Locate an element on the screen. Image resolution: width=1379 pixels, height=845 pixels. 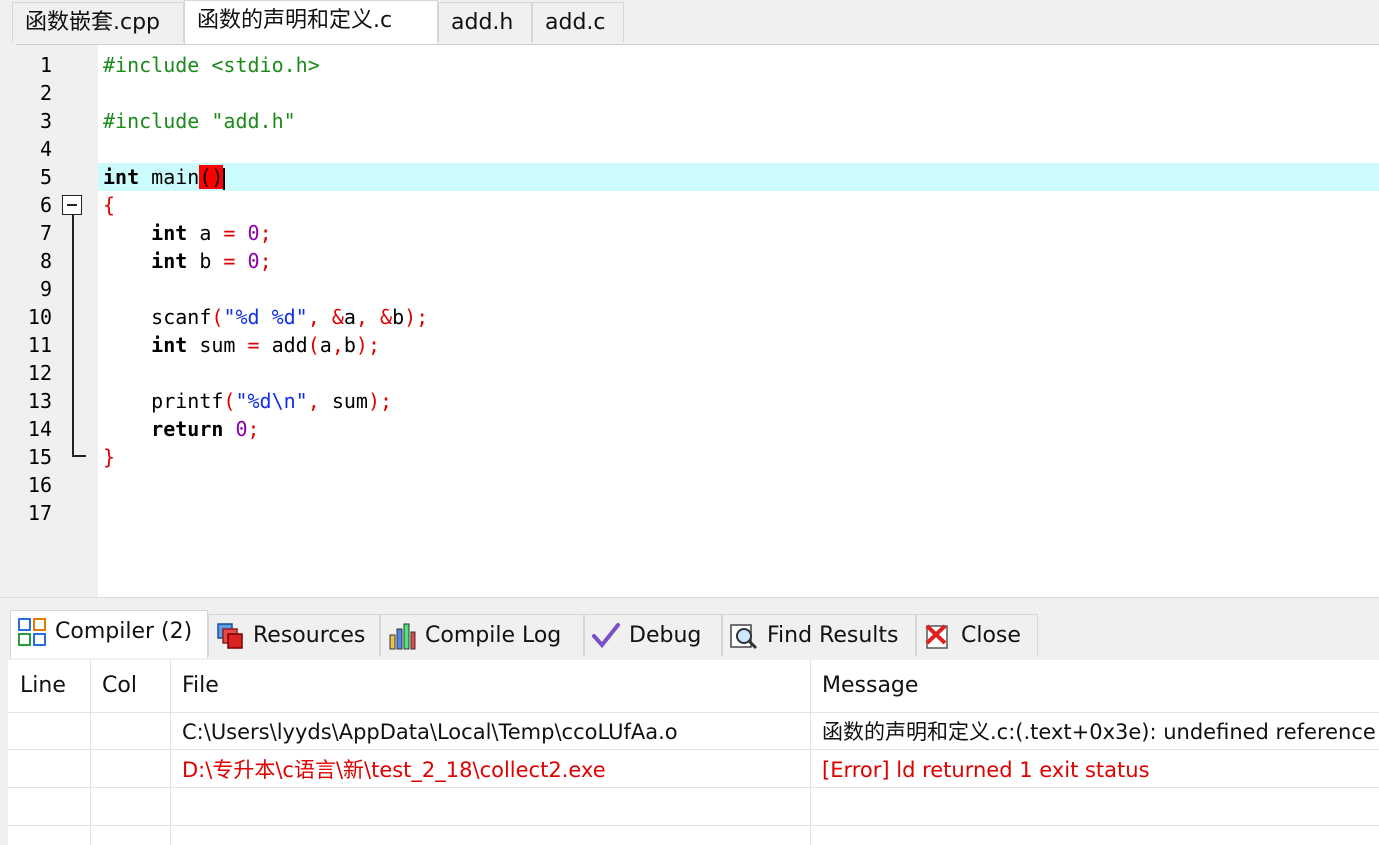
line-number: 12 is located at coordinates (39, 373).